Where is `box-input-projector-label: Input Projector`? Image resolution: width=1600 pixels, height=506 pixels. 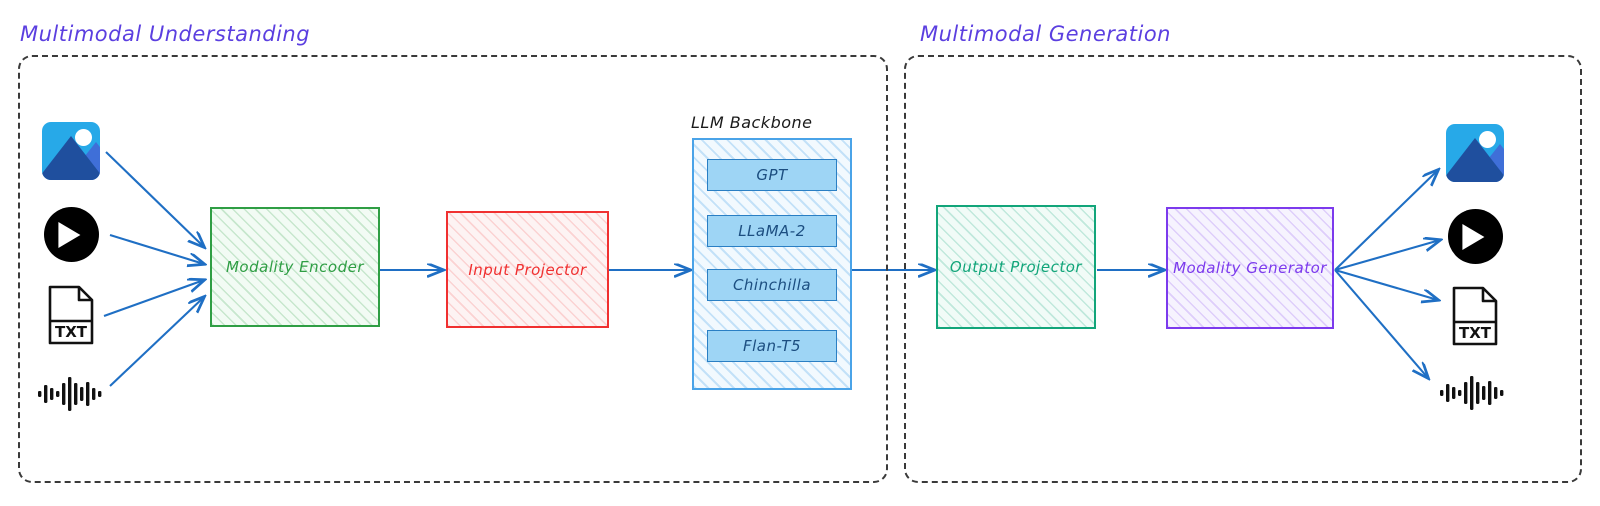
box-input-projector-label: Input Projector is located at coordinates (527, 269).